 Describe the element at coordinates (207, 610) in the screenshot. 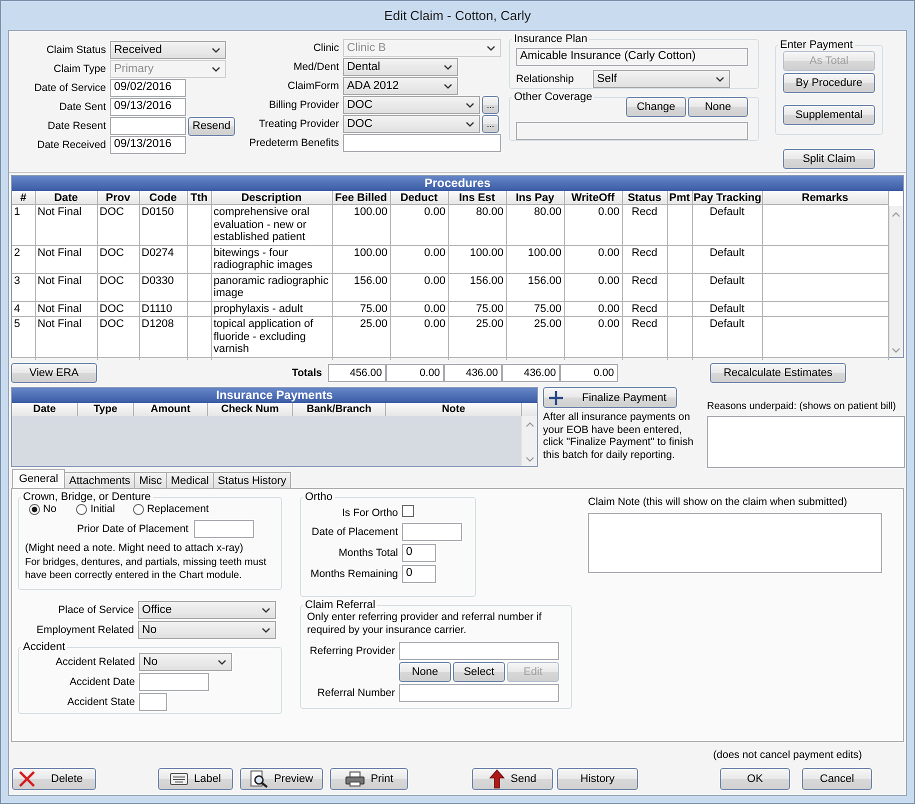

I see `dropdown: Office` at that location.